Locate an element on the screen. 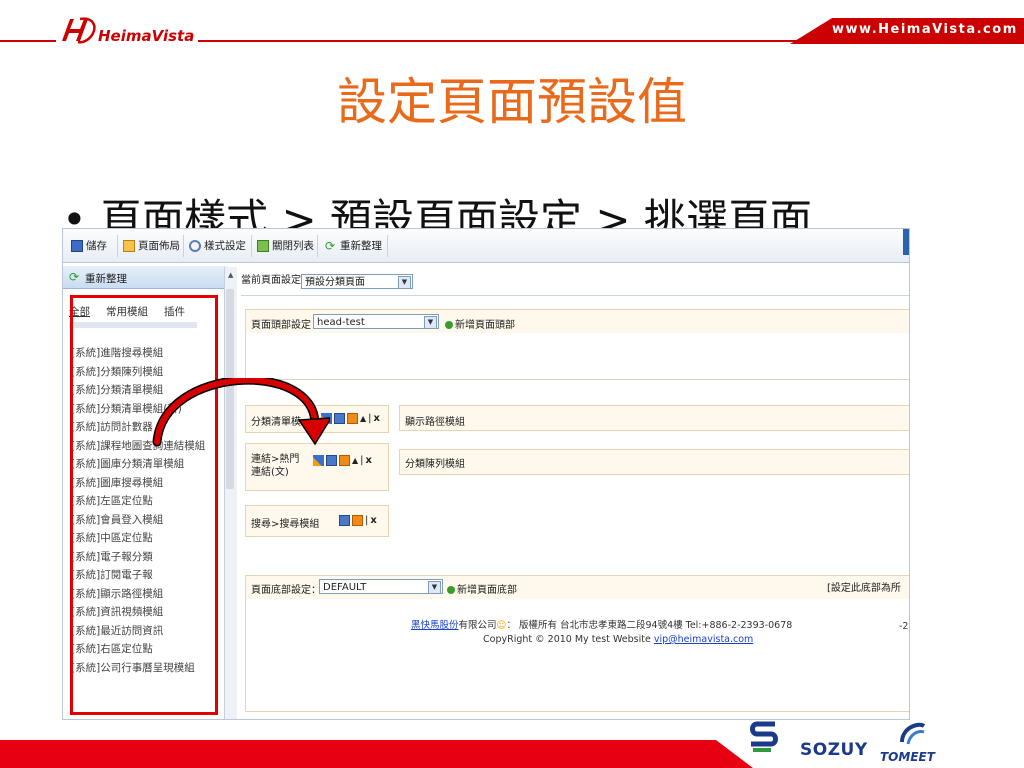 The width and height of the screenshot is (1024, 768). module-label: 搜尋>搜尋模組 is located at coordinates (285, 524).